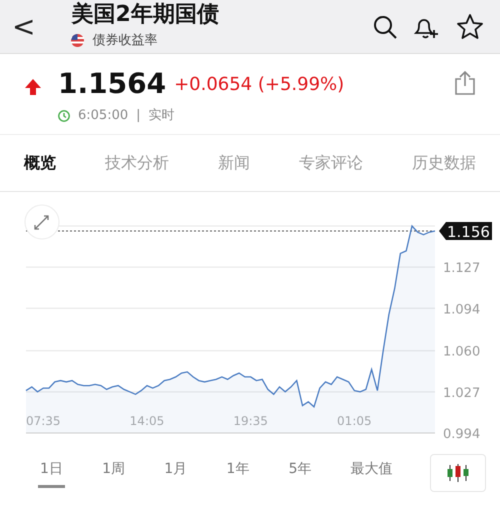 This screenshot has height=512, width=500. Describe the element at coordinates (331, 162) in the screenshot. I see `section-tab: 专家评论` at that location.